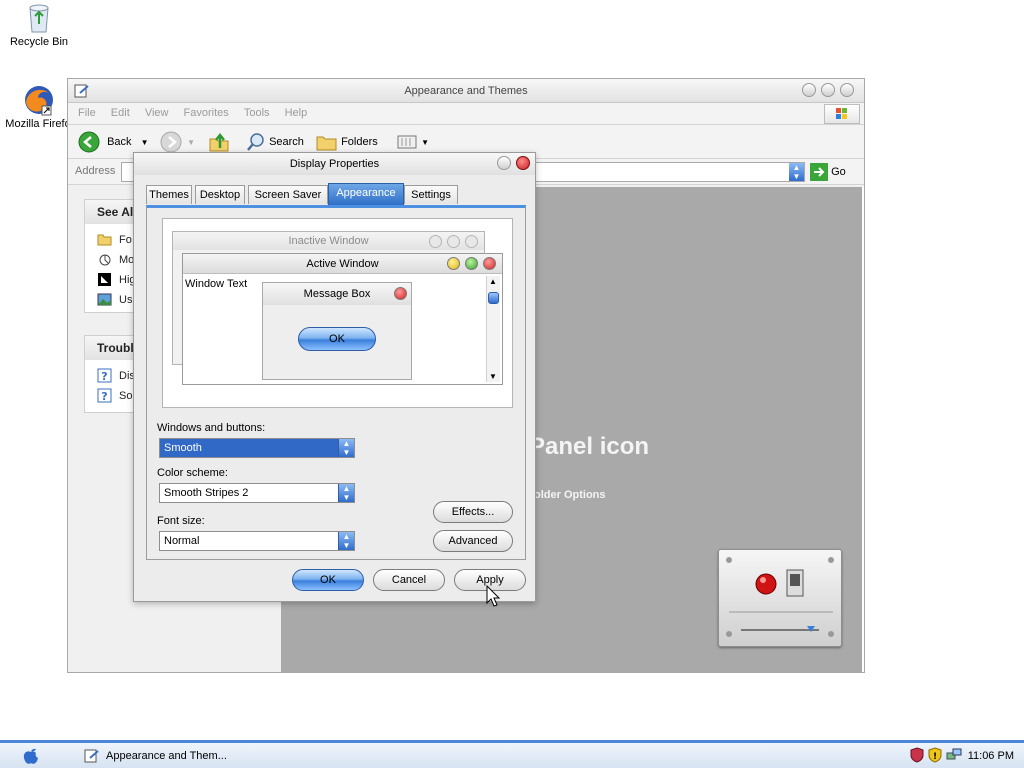  I want to click on content-heading: Panel icon, so click(589, 446).